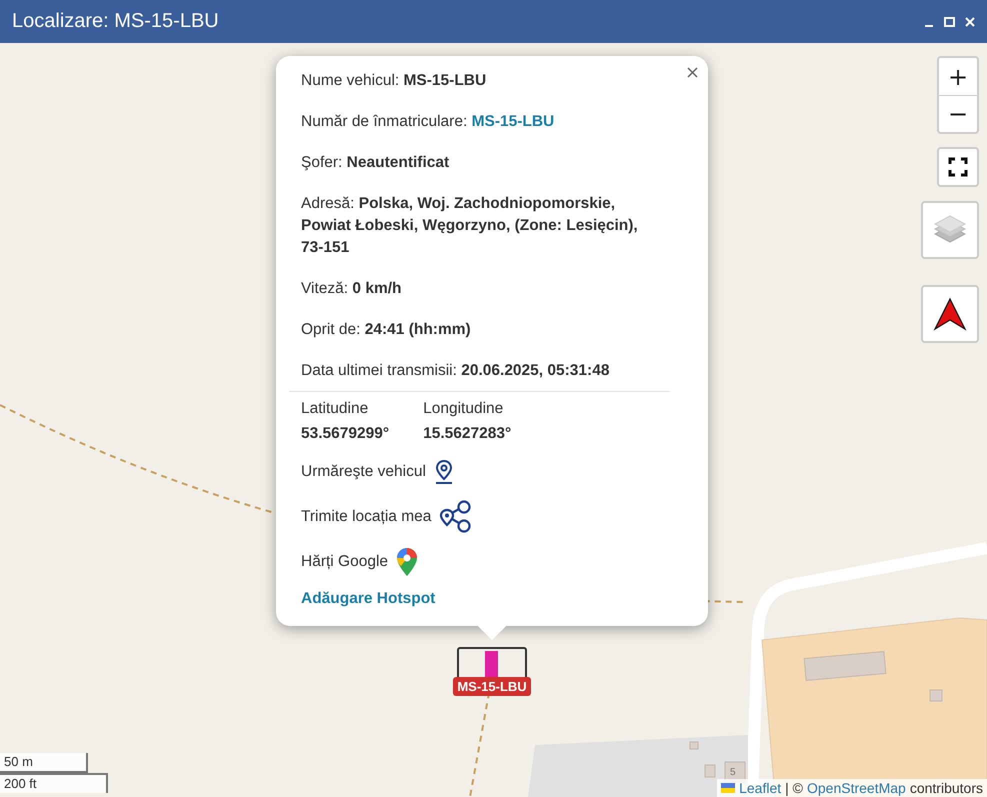 This screenshot has height=797, width=987. I want to click on info-line: Nume vehicul: MS-15-LBU, so click(394, 81).